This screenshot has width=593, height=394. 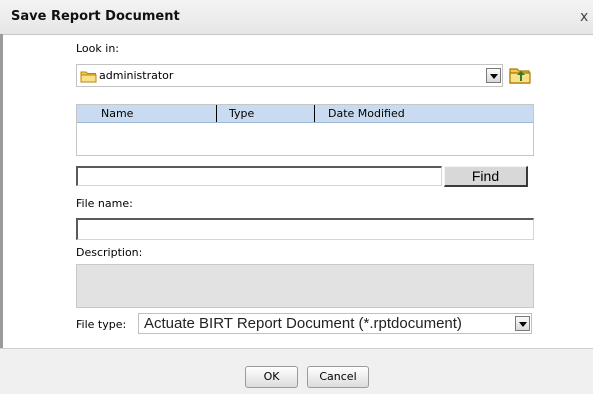 I want to click on dialog-title: Save Report Document, so click(x=95, y=16).